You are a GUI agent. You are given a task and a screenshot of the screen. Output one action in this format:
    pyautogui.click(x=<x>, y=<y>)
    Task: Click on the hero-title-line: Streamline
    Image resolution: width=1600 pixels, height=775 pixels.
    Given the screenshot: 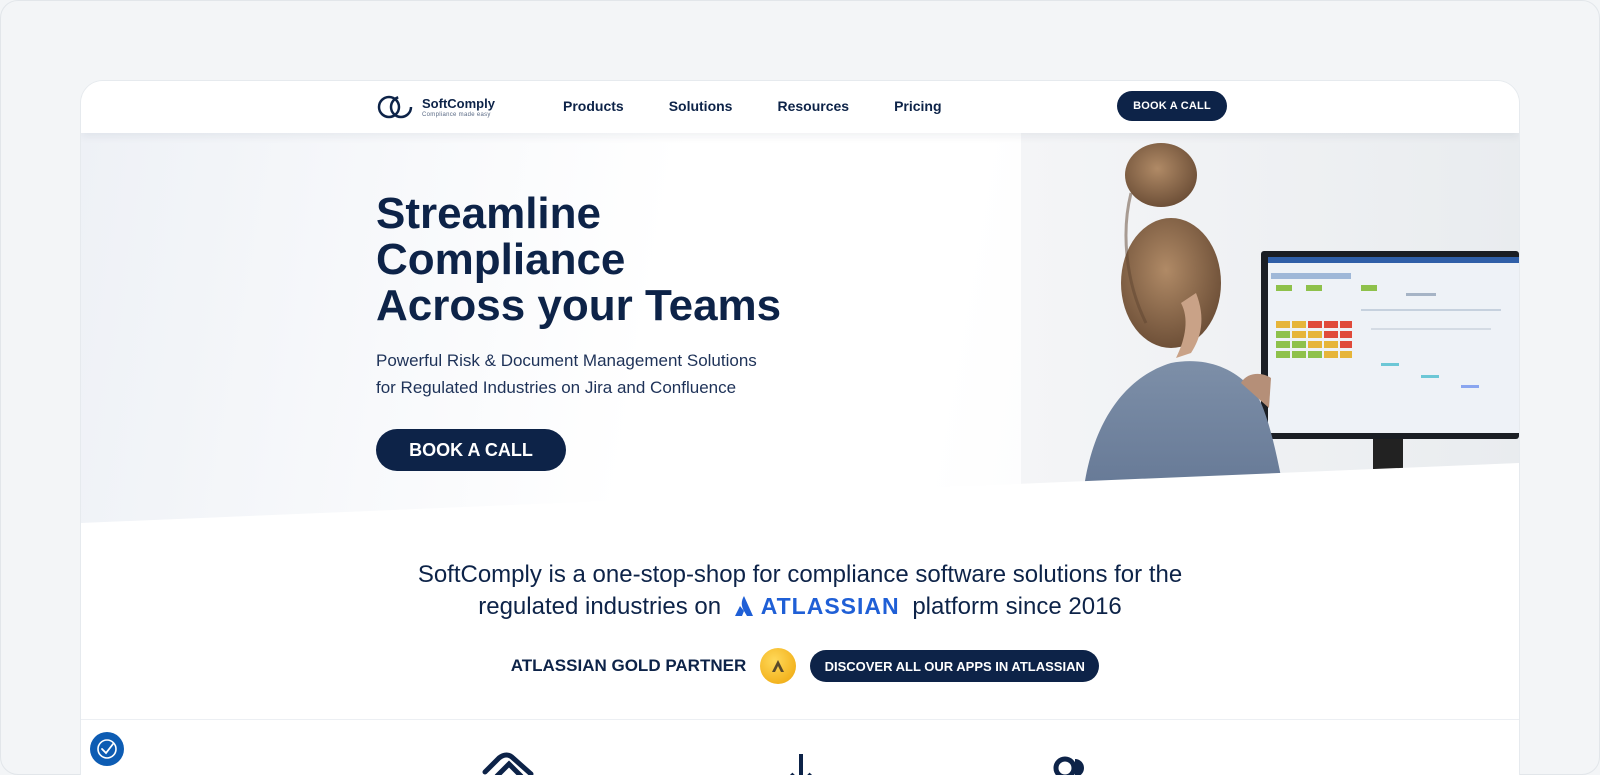 What is the action you would take?
    pyautogui.click(x=488, y=213)
    